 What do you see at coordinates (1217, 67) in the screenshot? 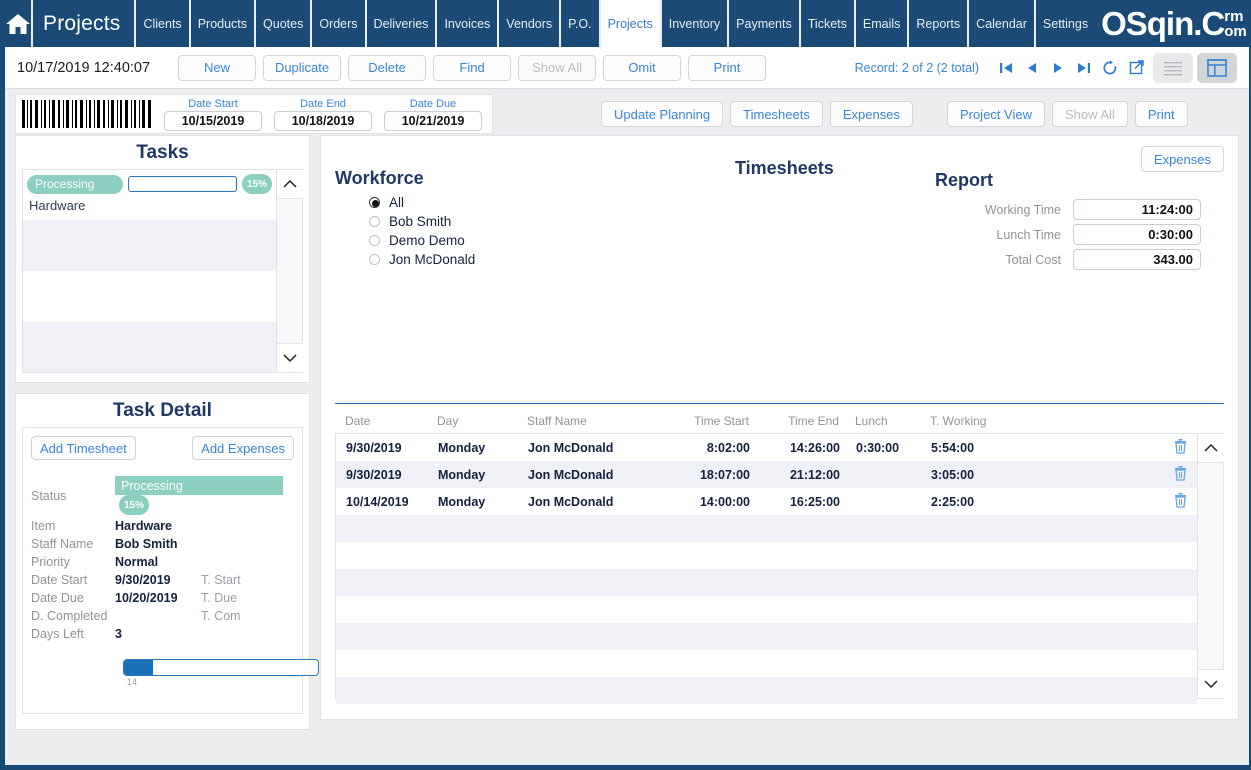
I see `form-view-icon` at bounding box center [1217, 67].